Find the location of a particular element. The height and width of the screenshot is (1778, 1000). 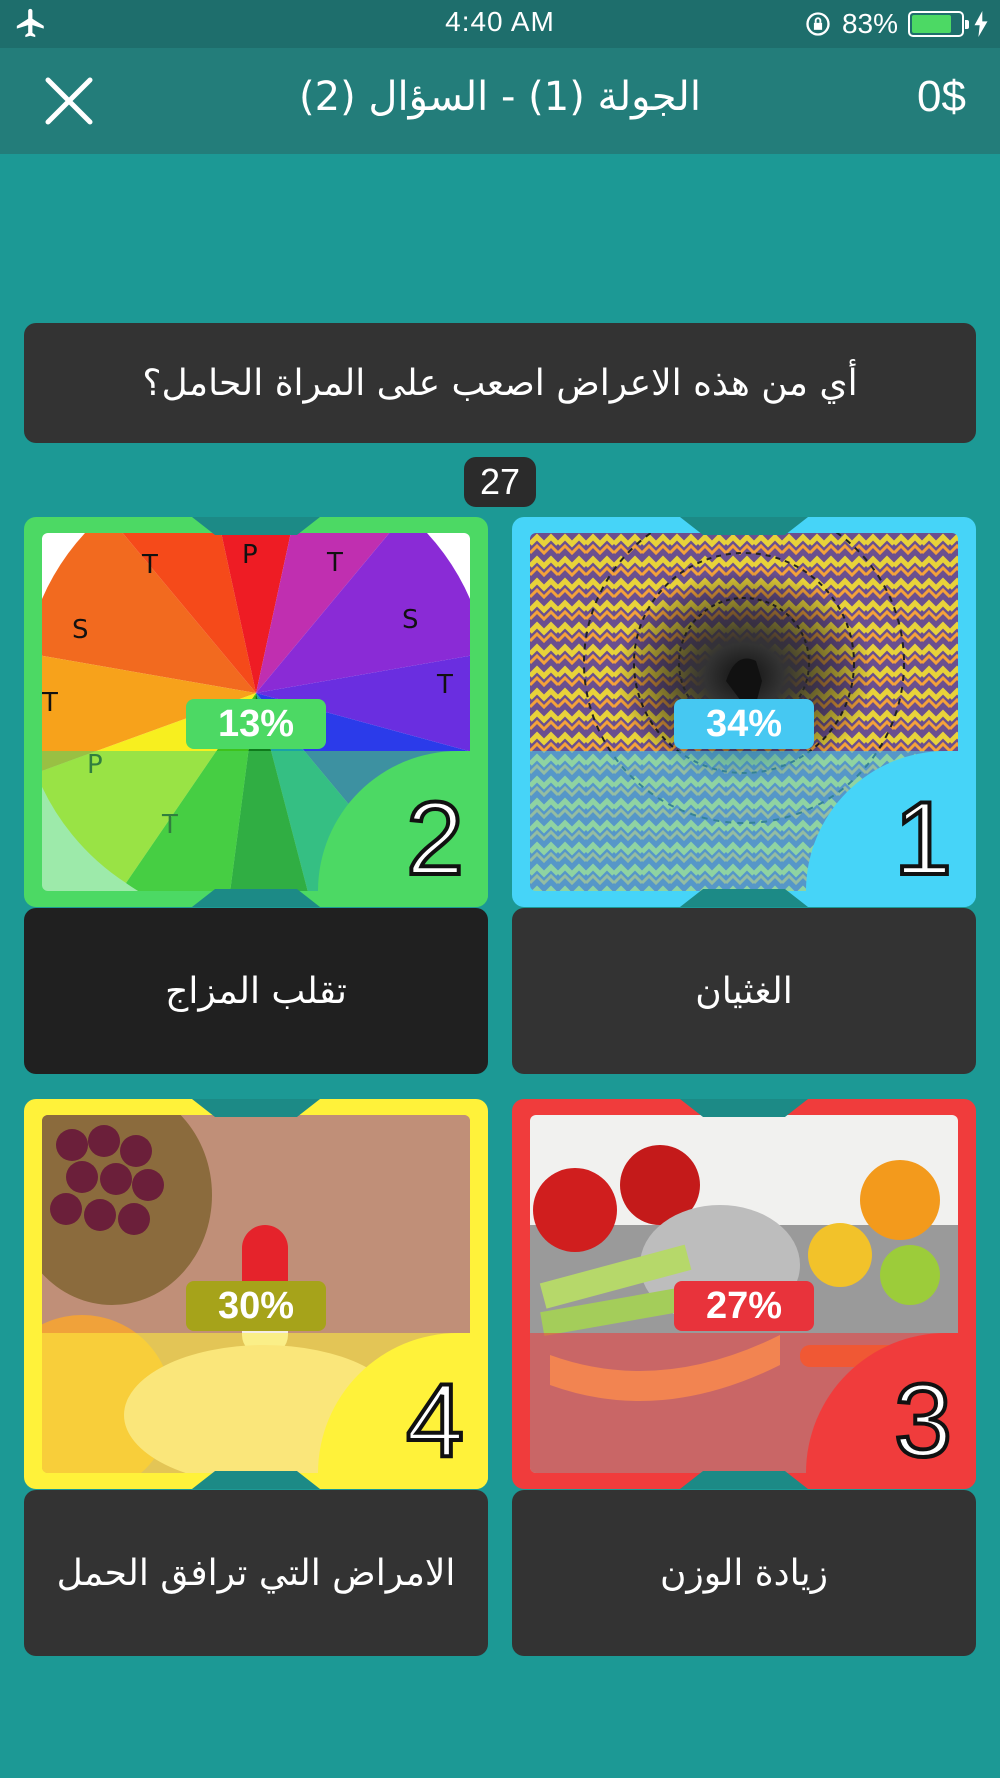

option-card-3: 27% 3 is located at coordinates (744, 1294).